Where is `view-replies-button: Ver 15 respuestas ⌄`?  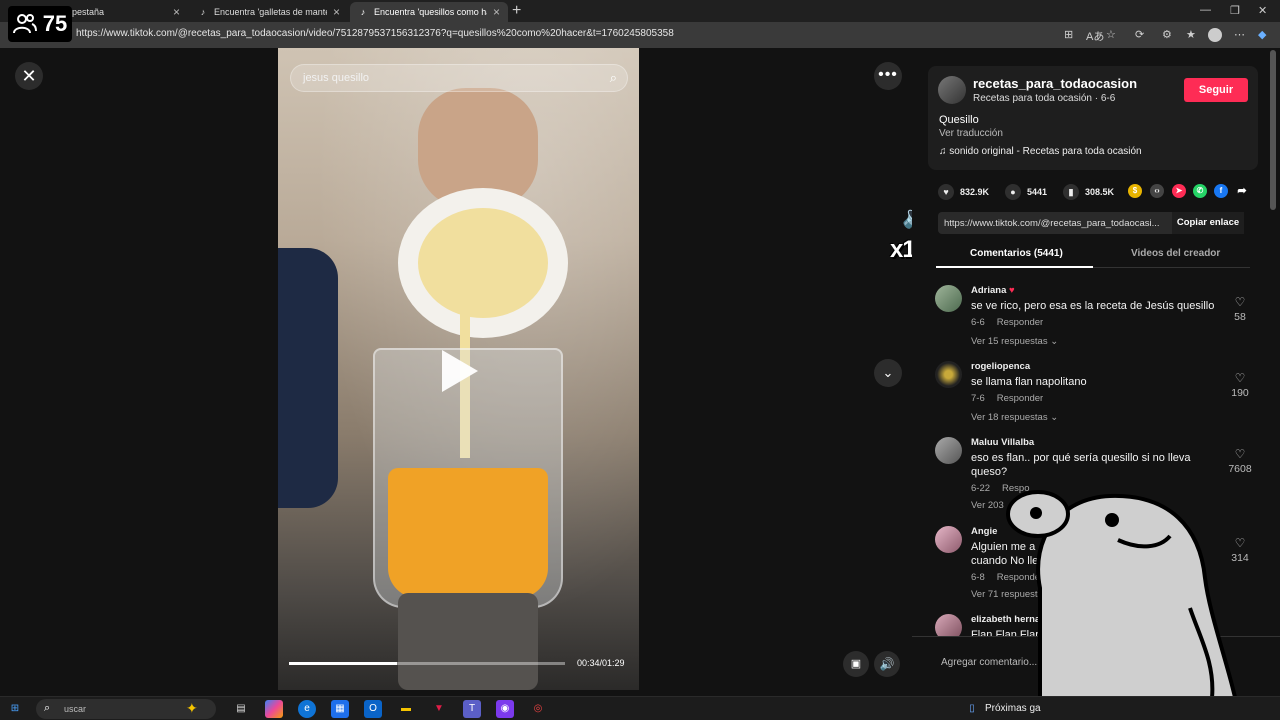 view-replies-button: Ver 15 respuestas ⌄ is located at coordinates (1014, 341).